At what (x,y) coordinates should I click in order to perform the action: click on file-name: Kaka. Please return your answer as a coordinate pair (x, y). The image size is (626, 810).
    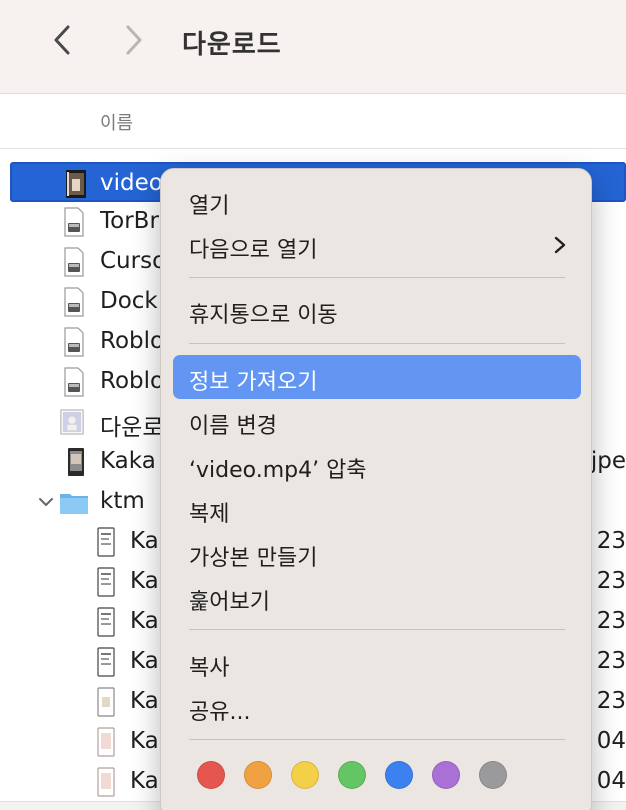
    Looking at the image, I should click on (128, 461).